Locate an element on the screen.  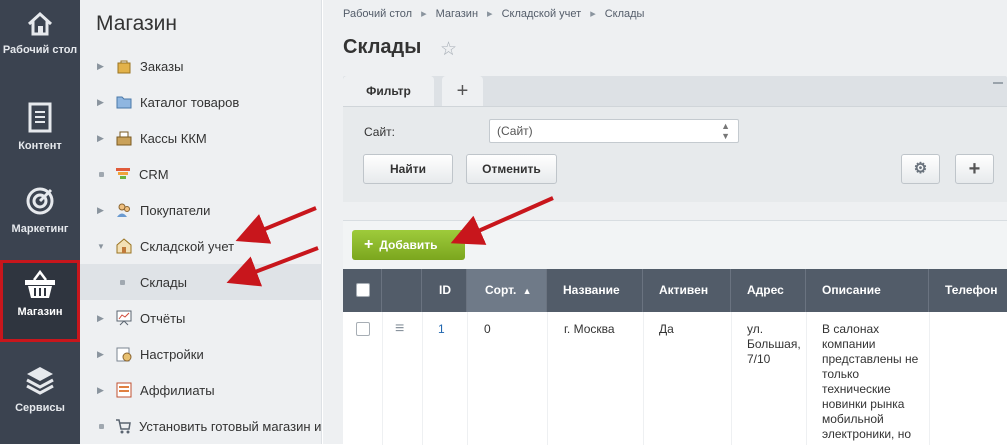
address-line: ул. is located at coordinates (755, 329).